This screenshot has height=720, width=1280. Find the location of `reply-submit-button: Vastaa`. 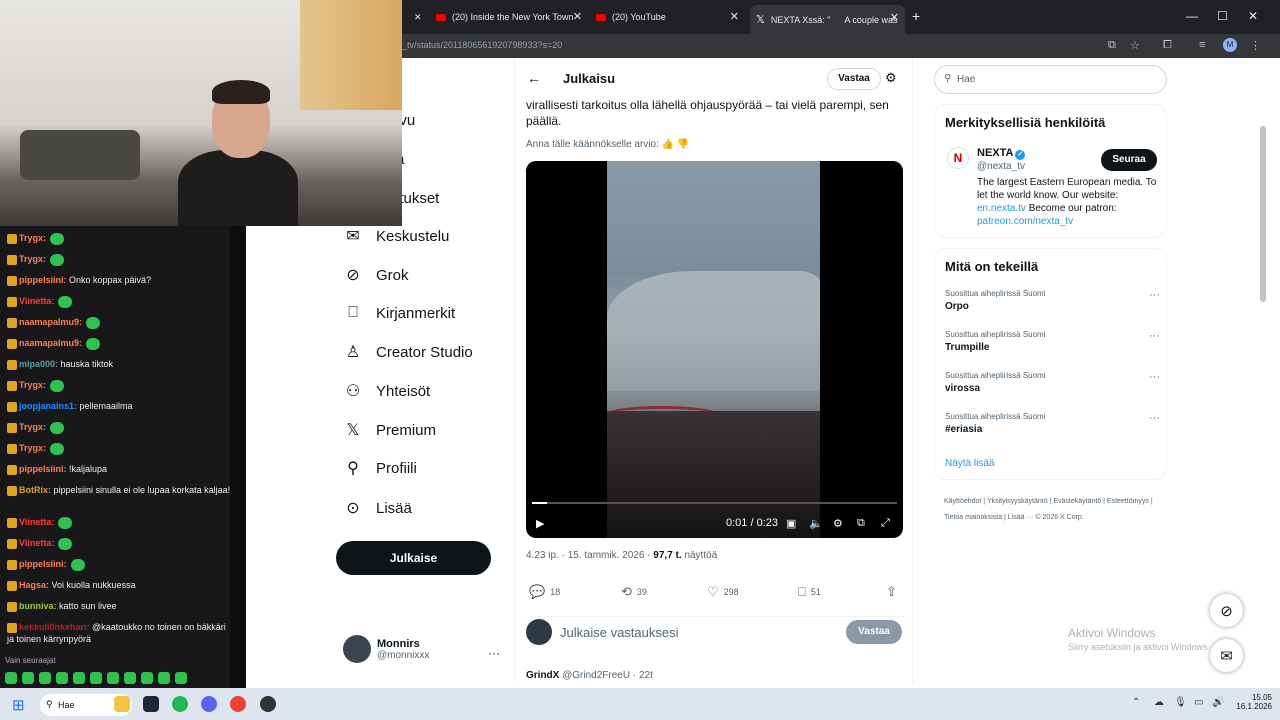

reply-submit-button: Vastaa is located at coordinates (874, 632).